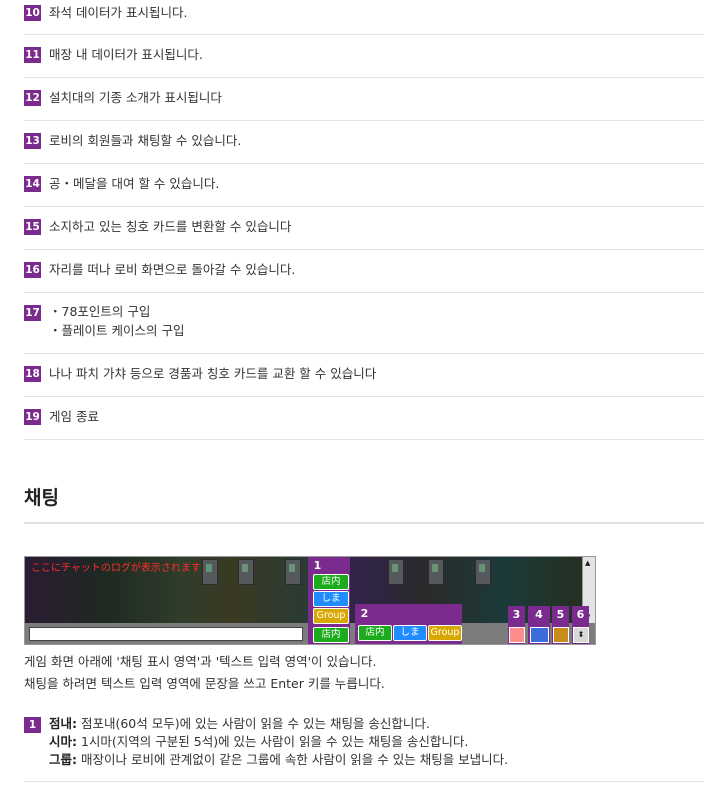 The height and width of the screenshot is (790, 727). What do you see at coordinates (253, 723) in the screenshot?
I see `detail-text: 점포내(60석 모두)에 있는 사람이 읽을 수 있는 채팅을 송신합니다.` at bounding box center [253, 723].